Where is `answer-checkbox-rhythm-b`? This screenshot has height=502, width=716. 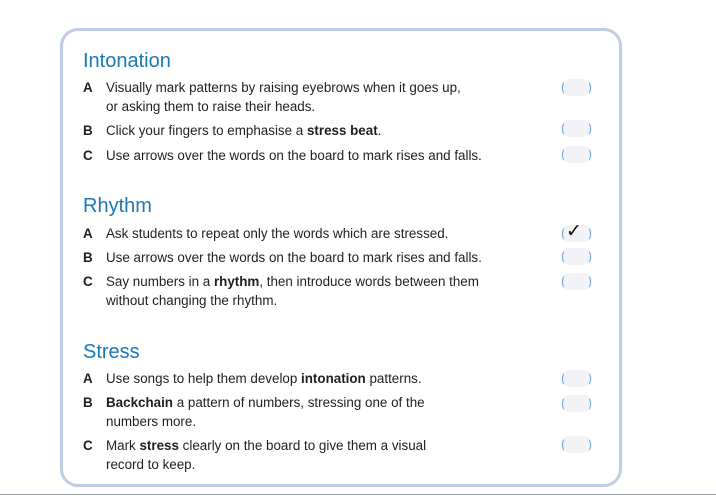
answer-checkbox-rhythm-b is located at coordinates (576, 256).